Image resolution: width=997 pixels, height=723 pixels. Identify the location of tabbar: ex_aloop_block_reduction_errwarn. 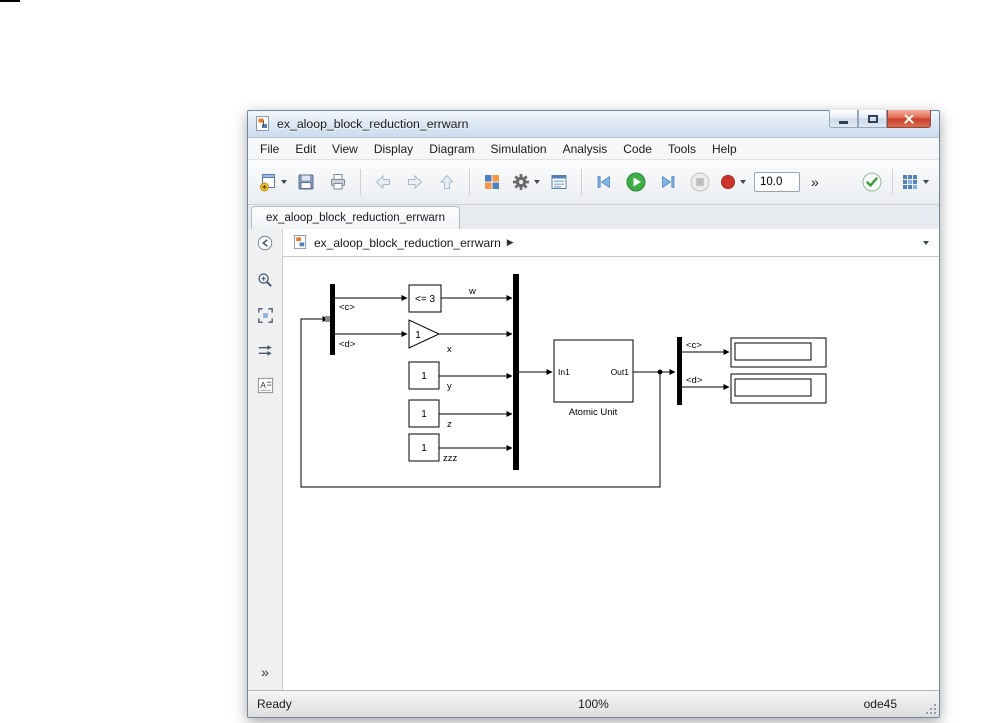
(593, 217).